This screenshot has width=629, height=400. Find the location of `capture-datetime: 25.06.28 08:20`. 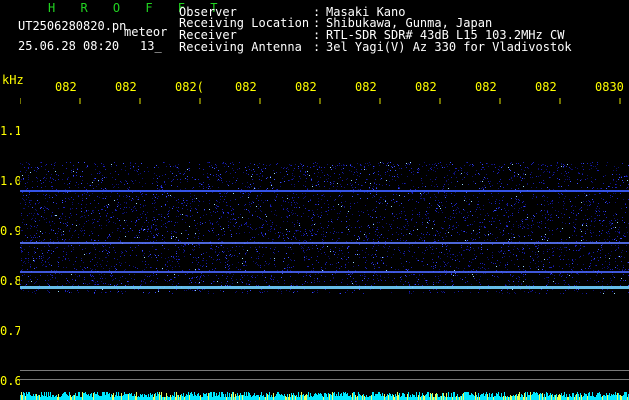

capture-datetime: 25.06.28 08:20 is located at coordinates (69, 46).